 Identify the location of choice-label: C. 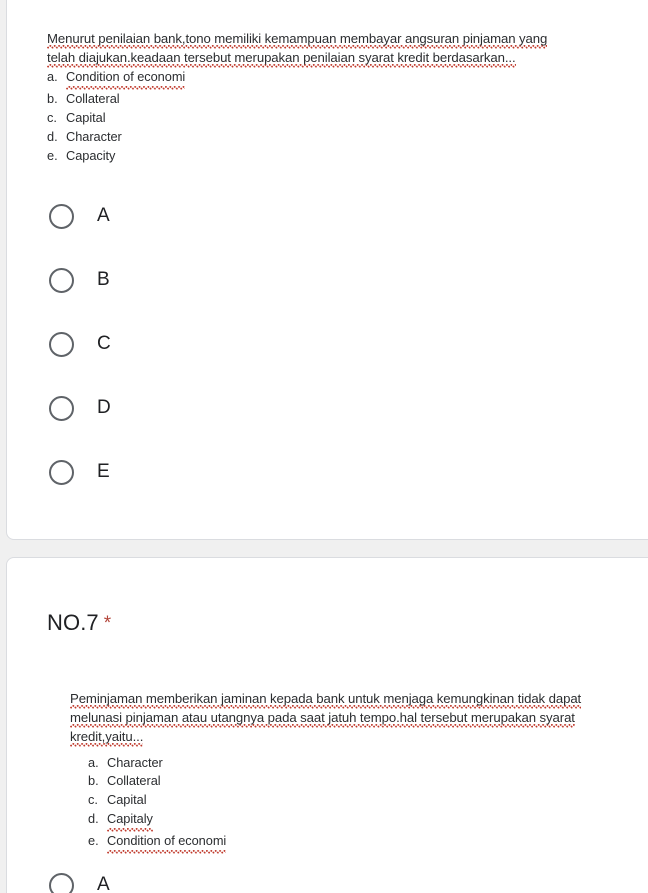
(104, 343).